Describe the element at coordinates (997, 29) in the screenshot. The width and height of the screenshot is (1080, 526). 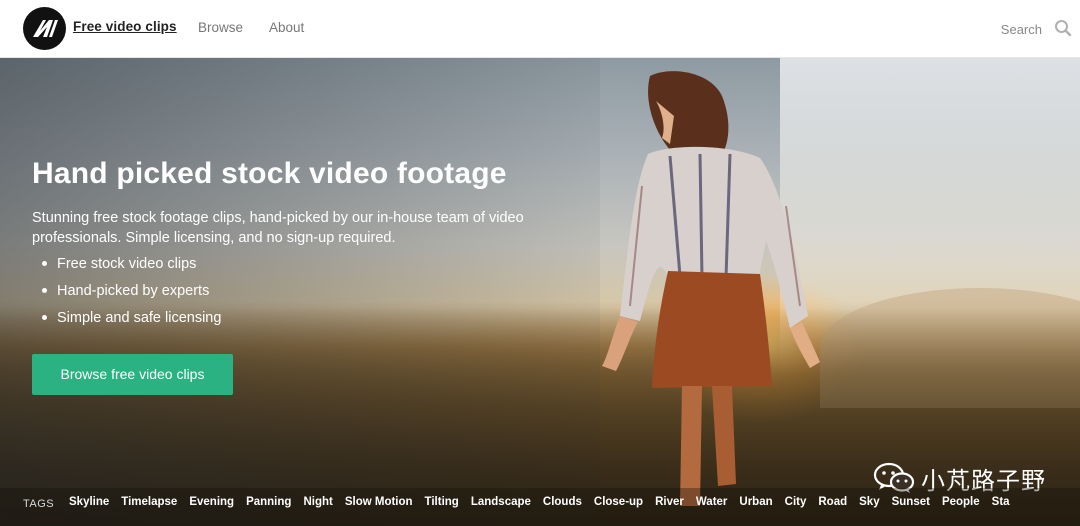
I see `search-input` at that location.